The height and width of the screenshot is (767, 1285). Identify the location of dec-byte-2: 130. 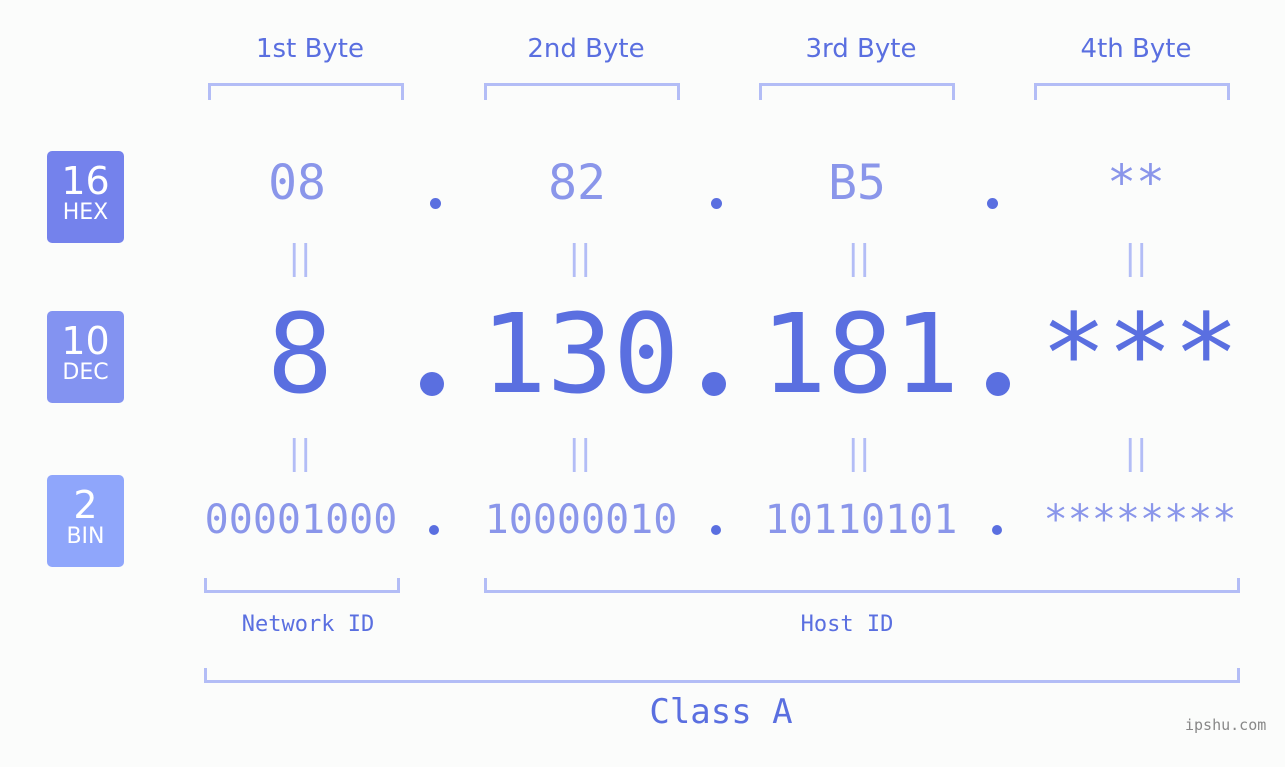
(580, 354).